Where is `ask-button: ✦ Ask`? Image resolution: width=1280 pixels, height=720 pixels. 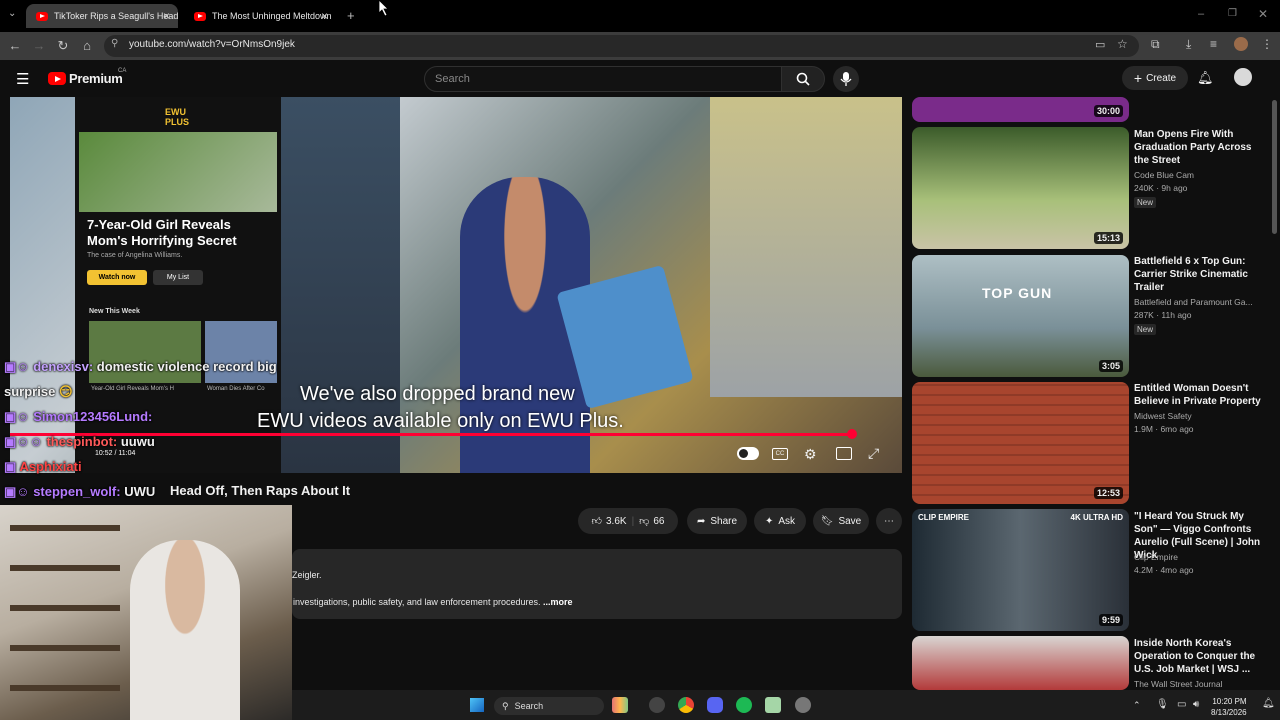
ask-button: ✦ Ask is located at coordinates (780, 521).